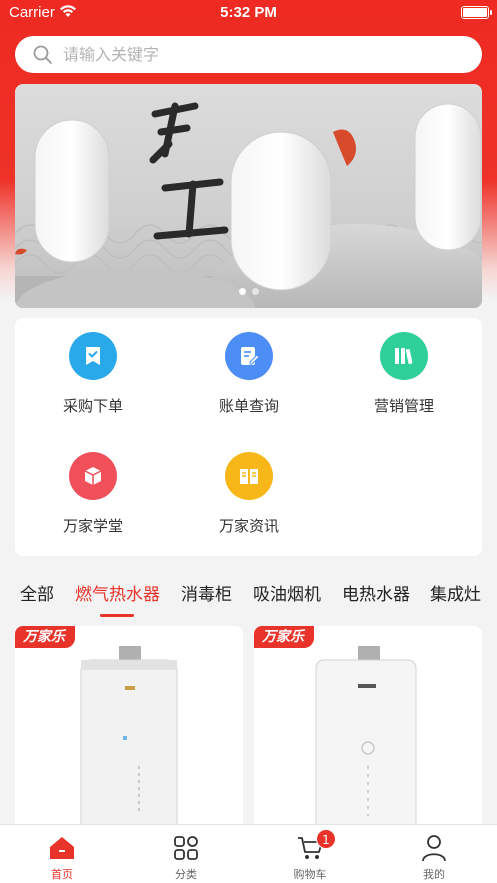 Image resolution: width=497 pixels, height=883 pixels. I want to click on menu-item-bill-query: 账单查询, so click(249, 374).